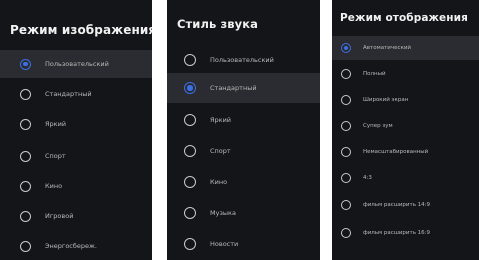  I want to click on option-item: Автоматический, so click(405, 48).